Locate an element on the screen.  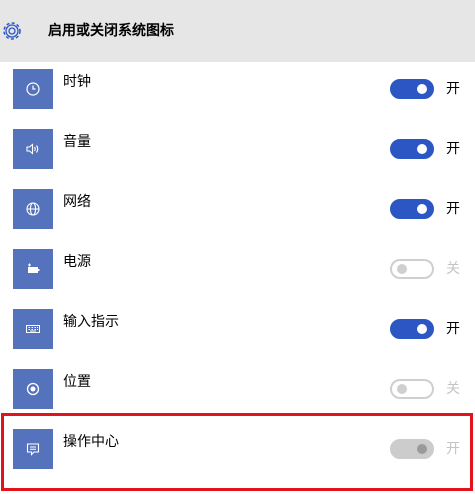
setting-label: 时钟 is located at coordinates (77, 82).